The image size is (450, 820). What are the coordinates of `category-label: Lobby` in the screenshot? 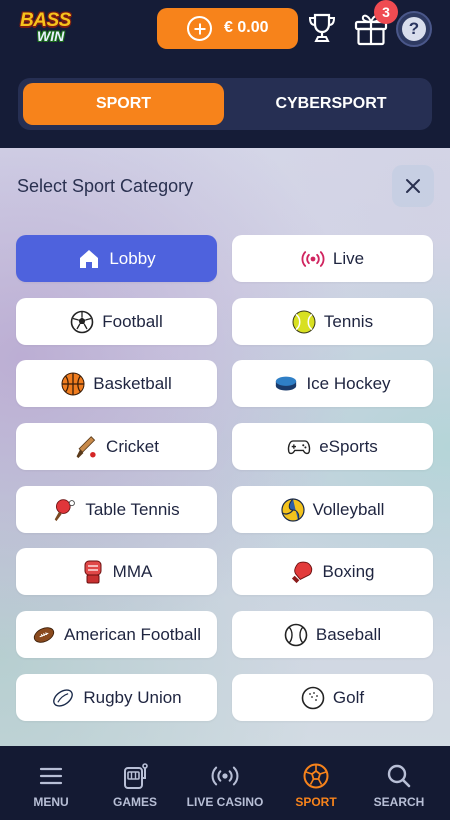 It's located at (132, 258).